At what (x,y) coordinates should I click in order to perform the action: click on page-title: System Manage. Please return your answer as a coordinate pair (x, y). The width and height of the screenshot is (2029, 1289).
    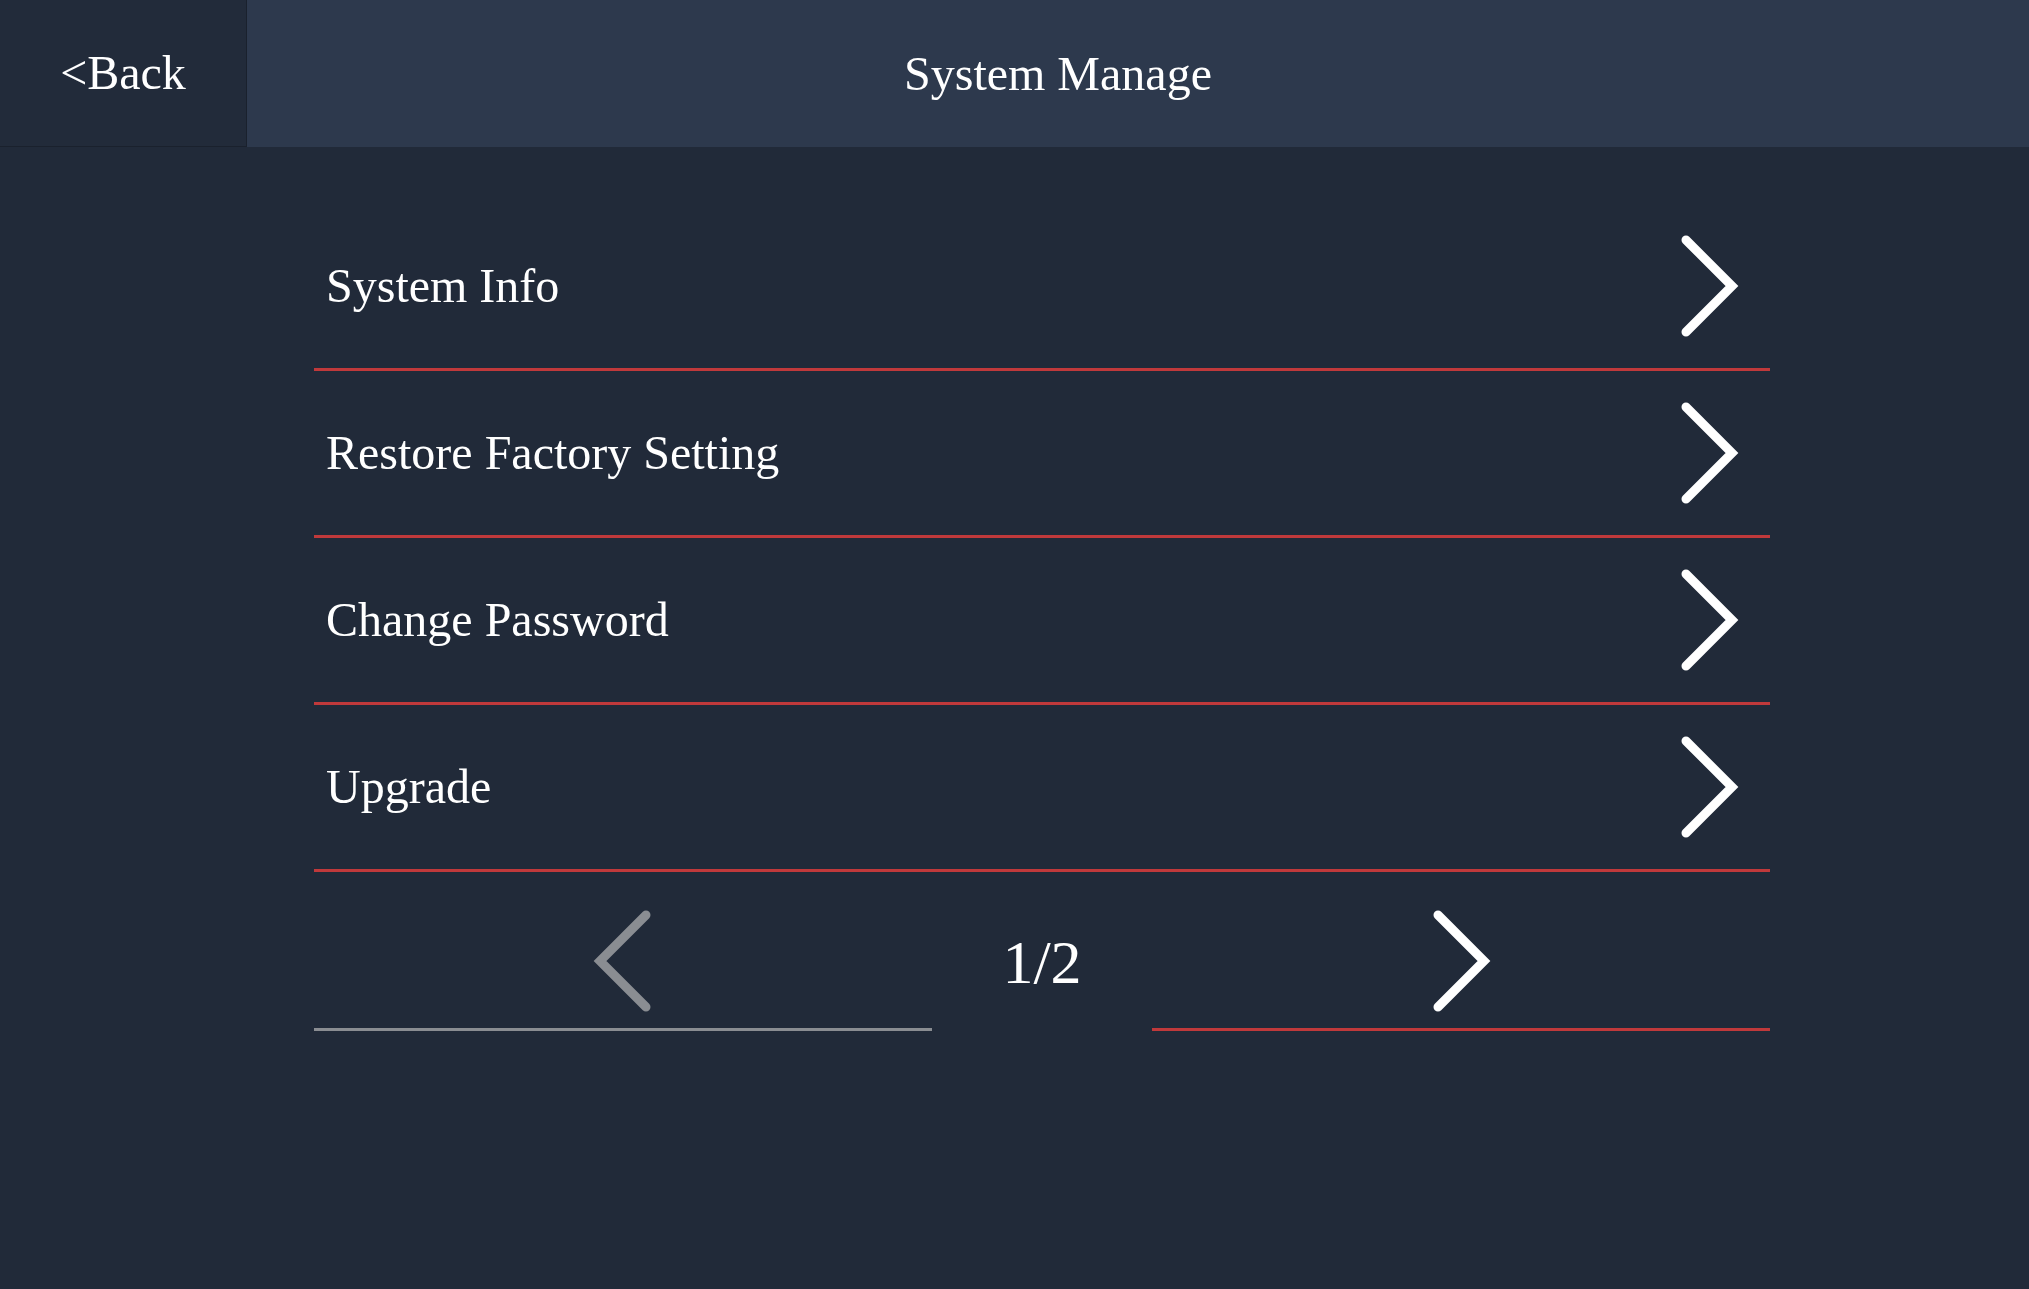
    Looking at the image, I should click on (1058, 73).